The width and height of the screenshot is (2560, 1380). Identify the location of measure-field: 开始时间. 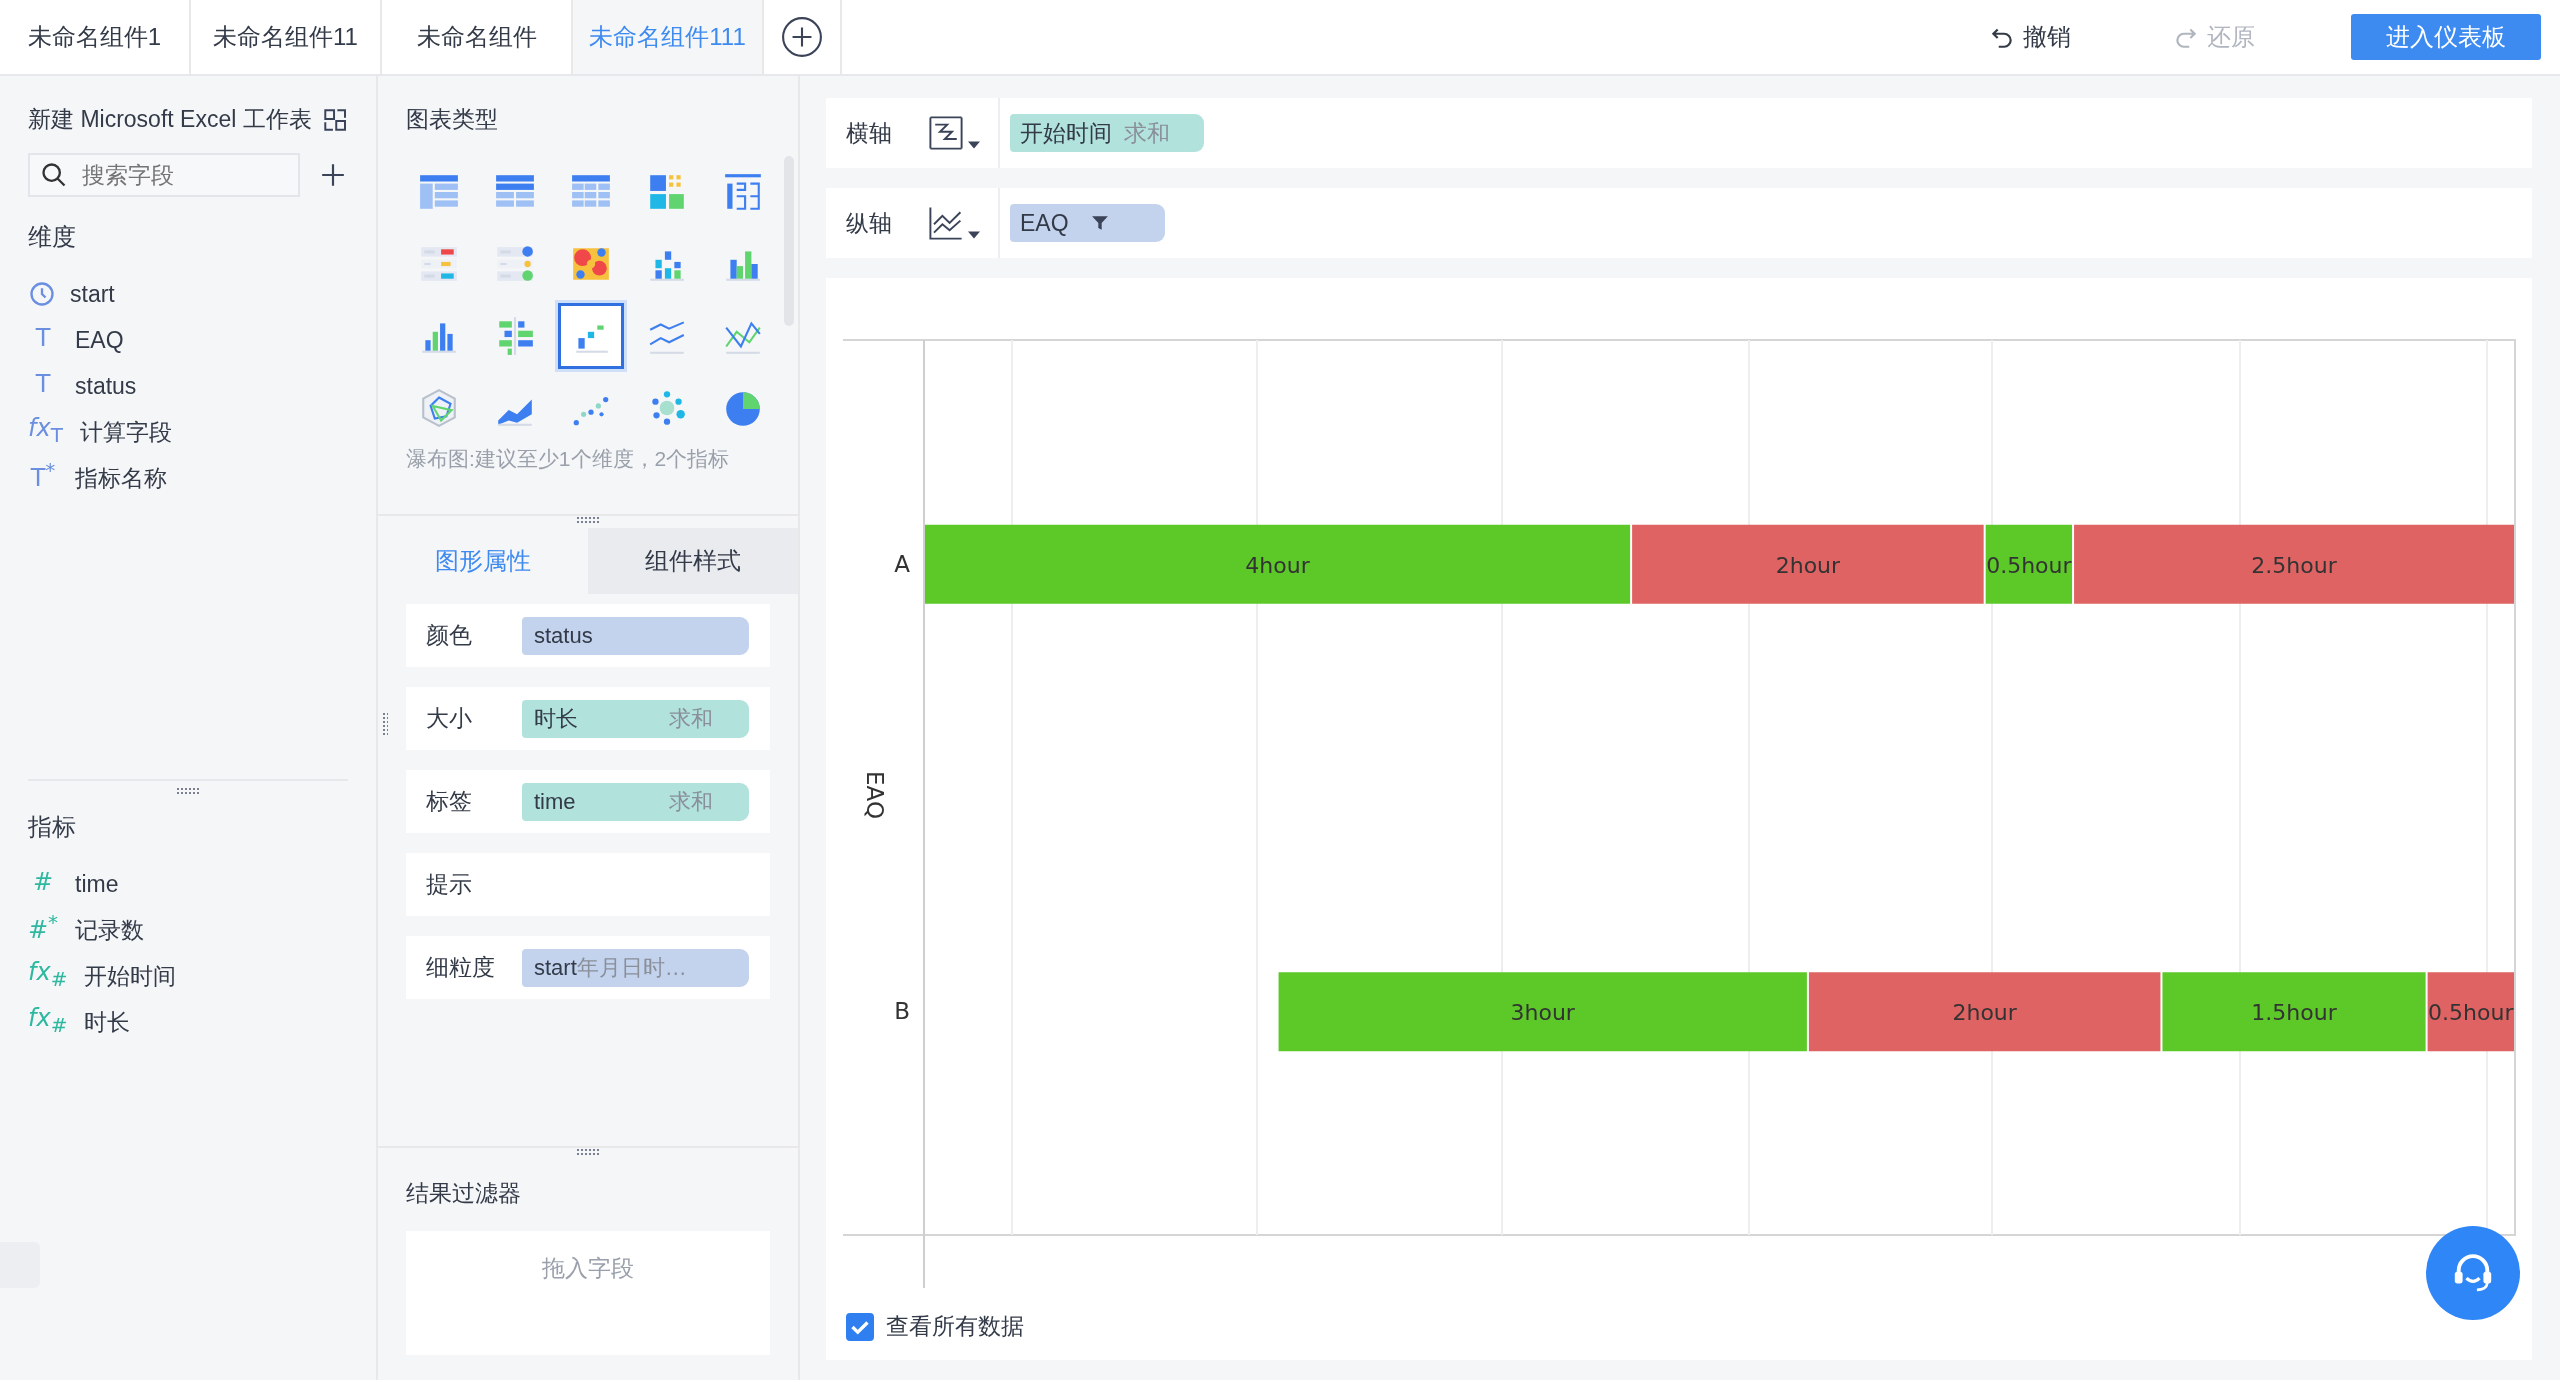
(130, 976).